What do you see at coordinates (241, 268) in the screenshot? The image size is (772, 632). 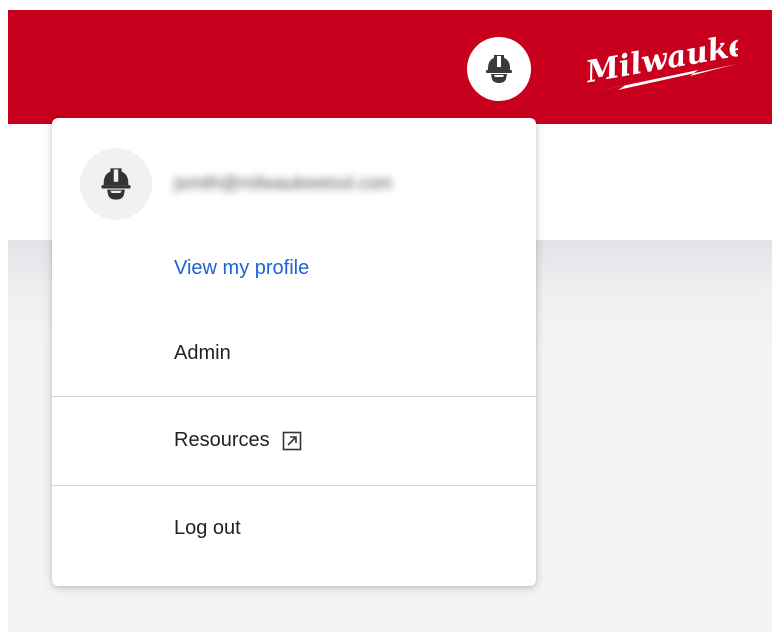 I see `view-profile-link: View my profile` at bounding box center [241, 268].